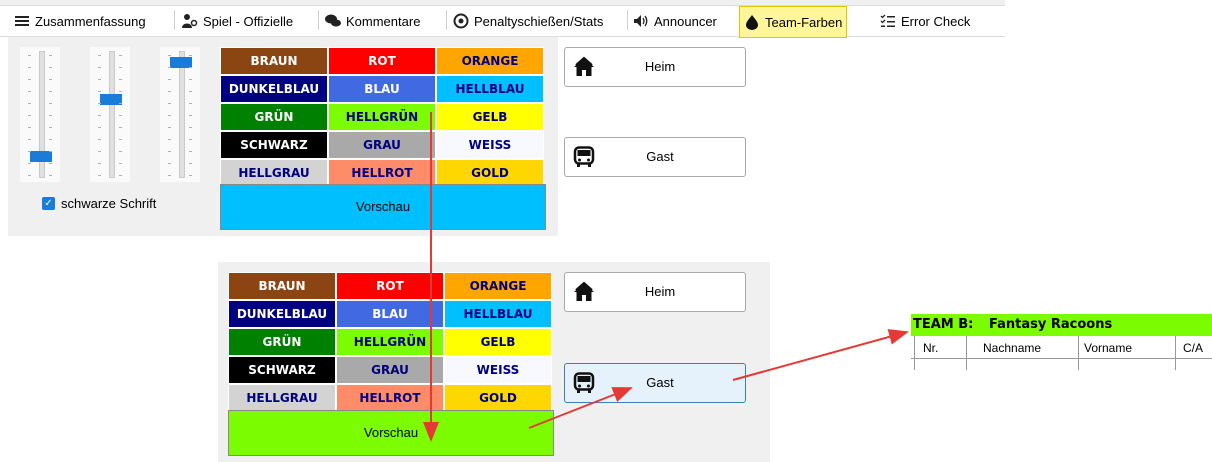 The height and width of the screenshot is (462, 1212). Describe the element at coordinates (22, 21) in the screenshot. I see `list-icon` at that location.